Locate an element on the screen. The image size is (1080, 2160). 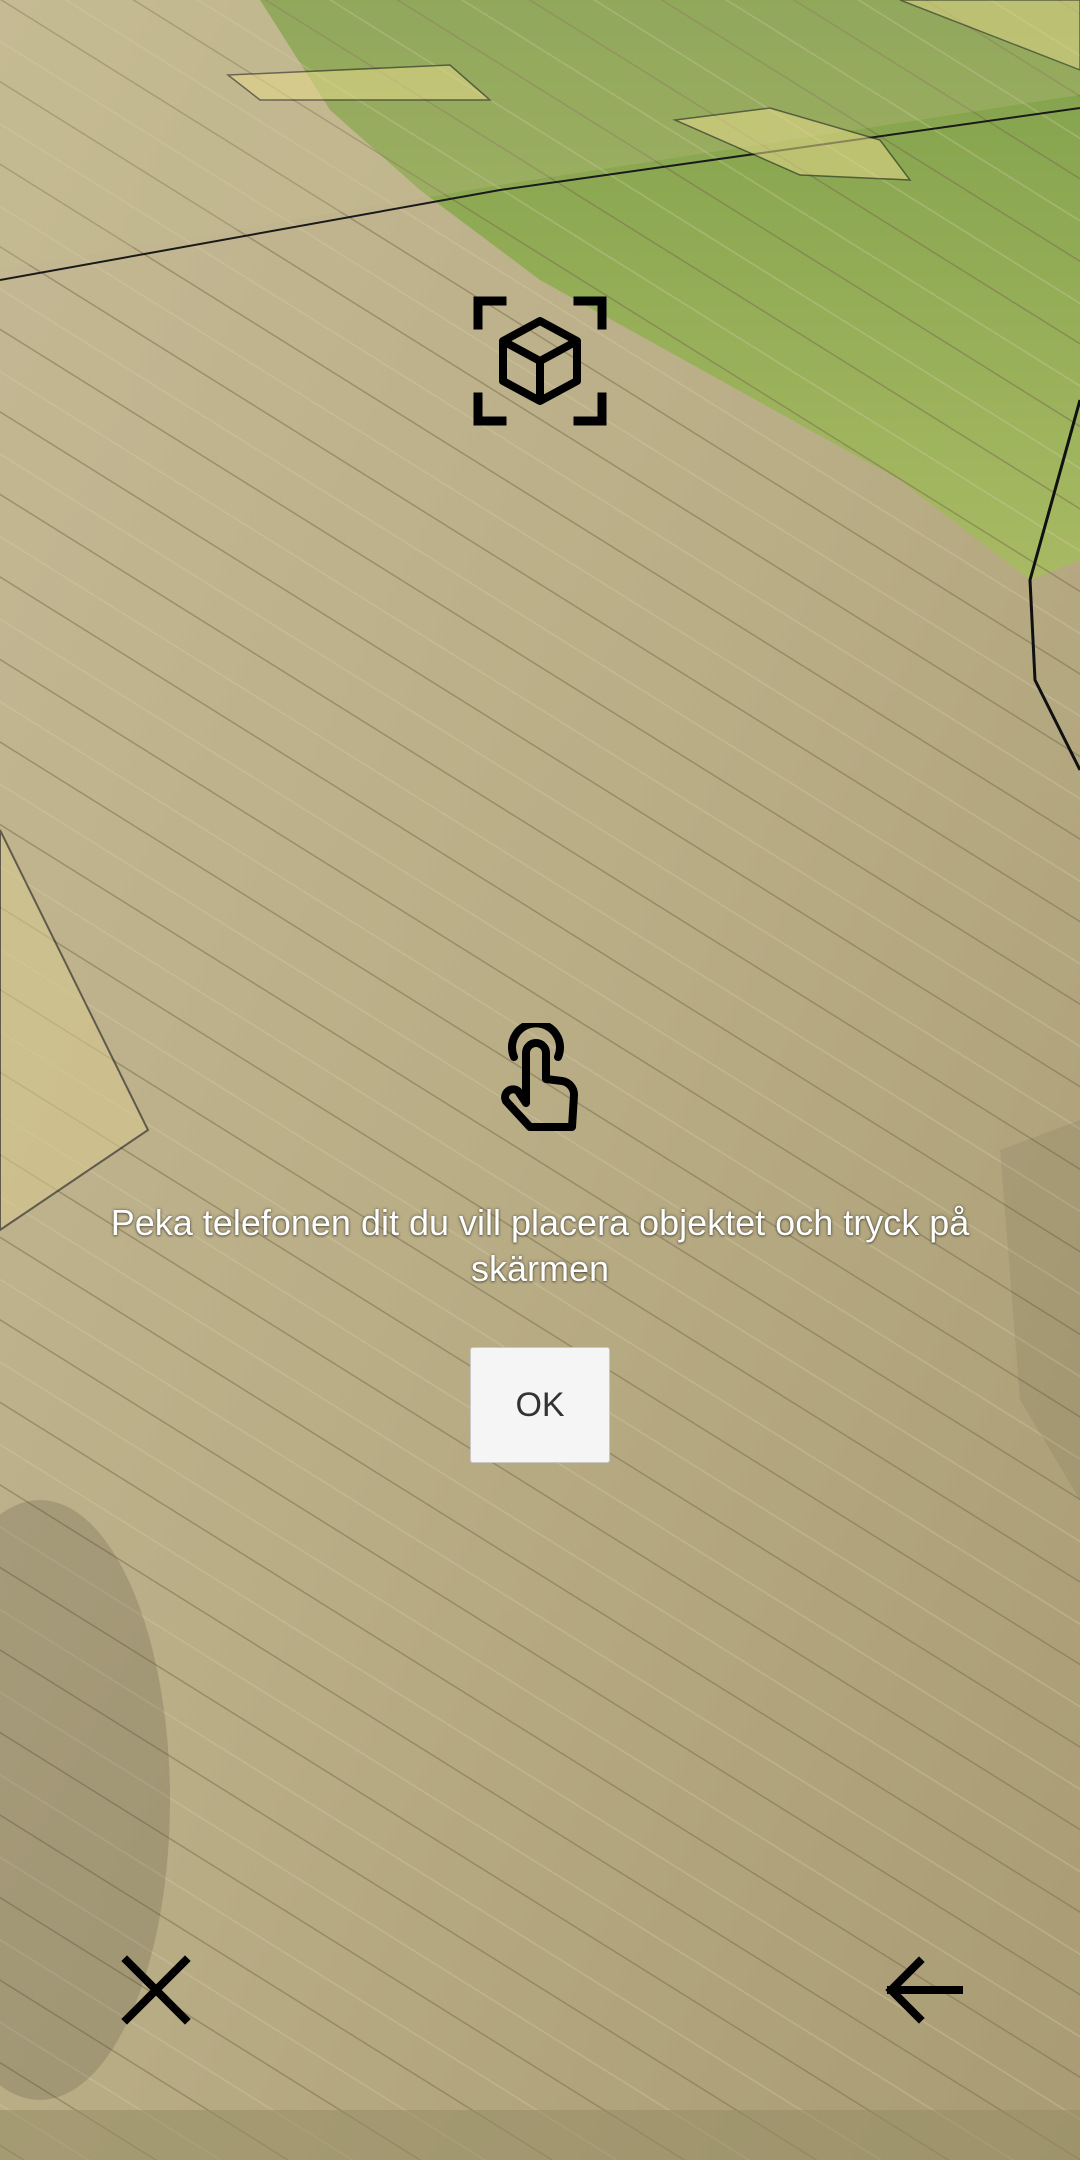
ok-button: OK is located at coordinates (540, 1405).